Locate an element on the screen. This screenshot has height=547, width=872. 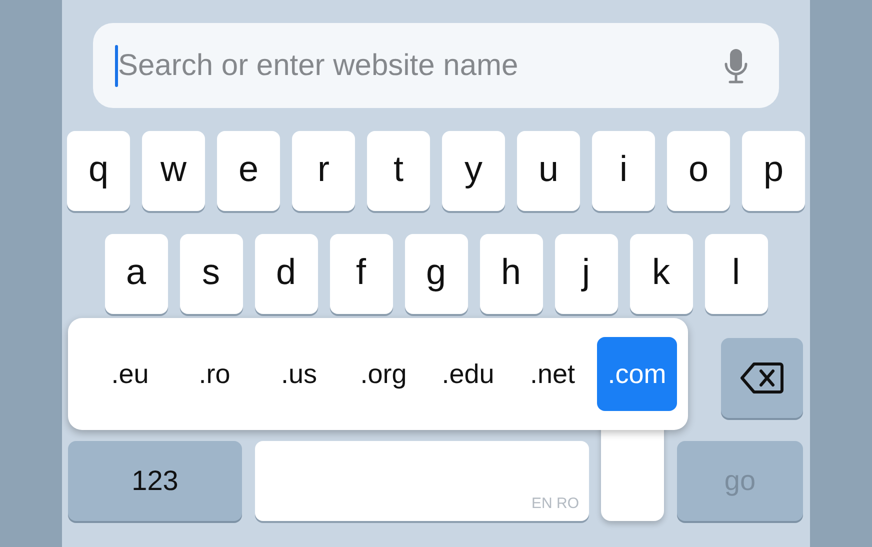
letter-key: p is located at coordinates (773, 171).